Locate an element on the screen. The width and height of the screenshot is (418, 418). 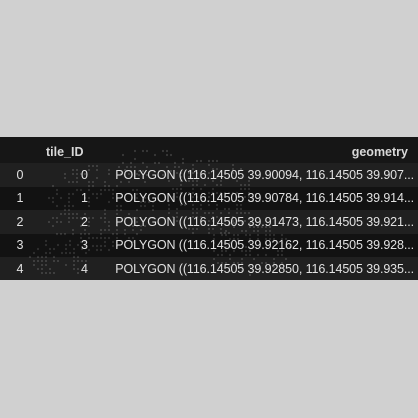
tile-id-cell: 3 is located at coordinates (84, 245).